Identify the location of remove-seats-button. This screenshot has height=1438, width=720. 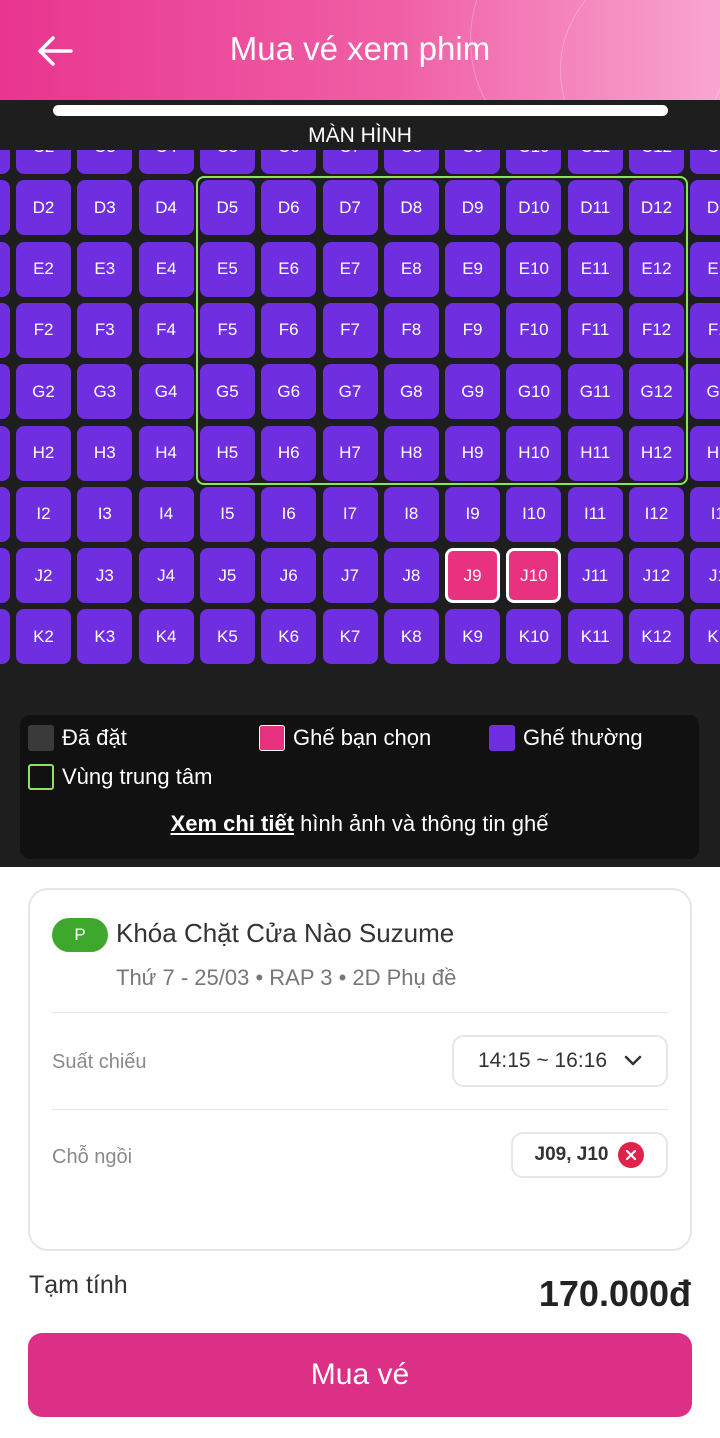
(631, 1155).